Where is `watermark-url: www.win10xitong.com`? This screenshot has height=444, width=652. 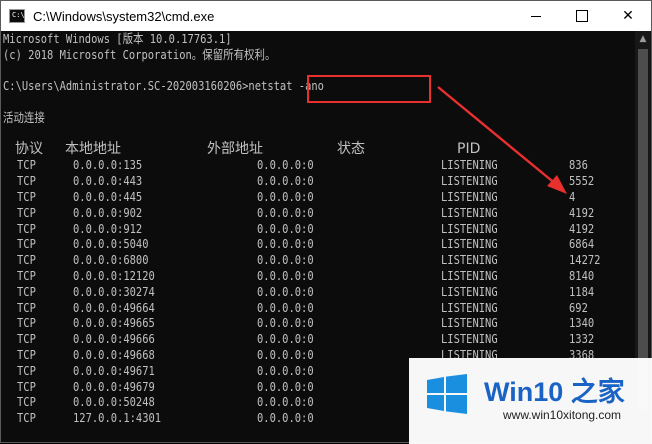
watermark-url: www.win10xitong.com is located at coordinates (562, 415).